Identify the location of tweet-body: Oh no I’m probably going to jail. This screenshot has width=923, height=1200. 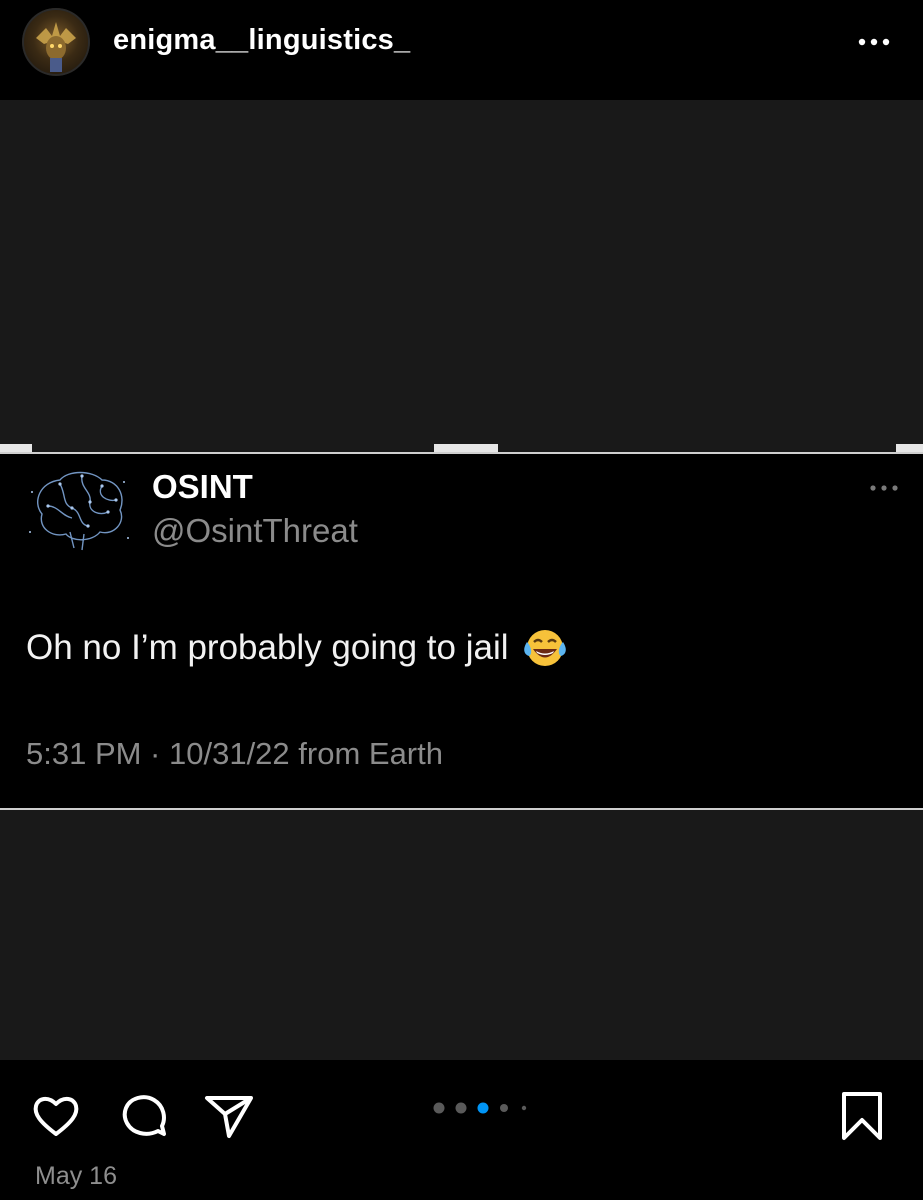
(297, 648).